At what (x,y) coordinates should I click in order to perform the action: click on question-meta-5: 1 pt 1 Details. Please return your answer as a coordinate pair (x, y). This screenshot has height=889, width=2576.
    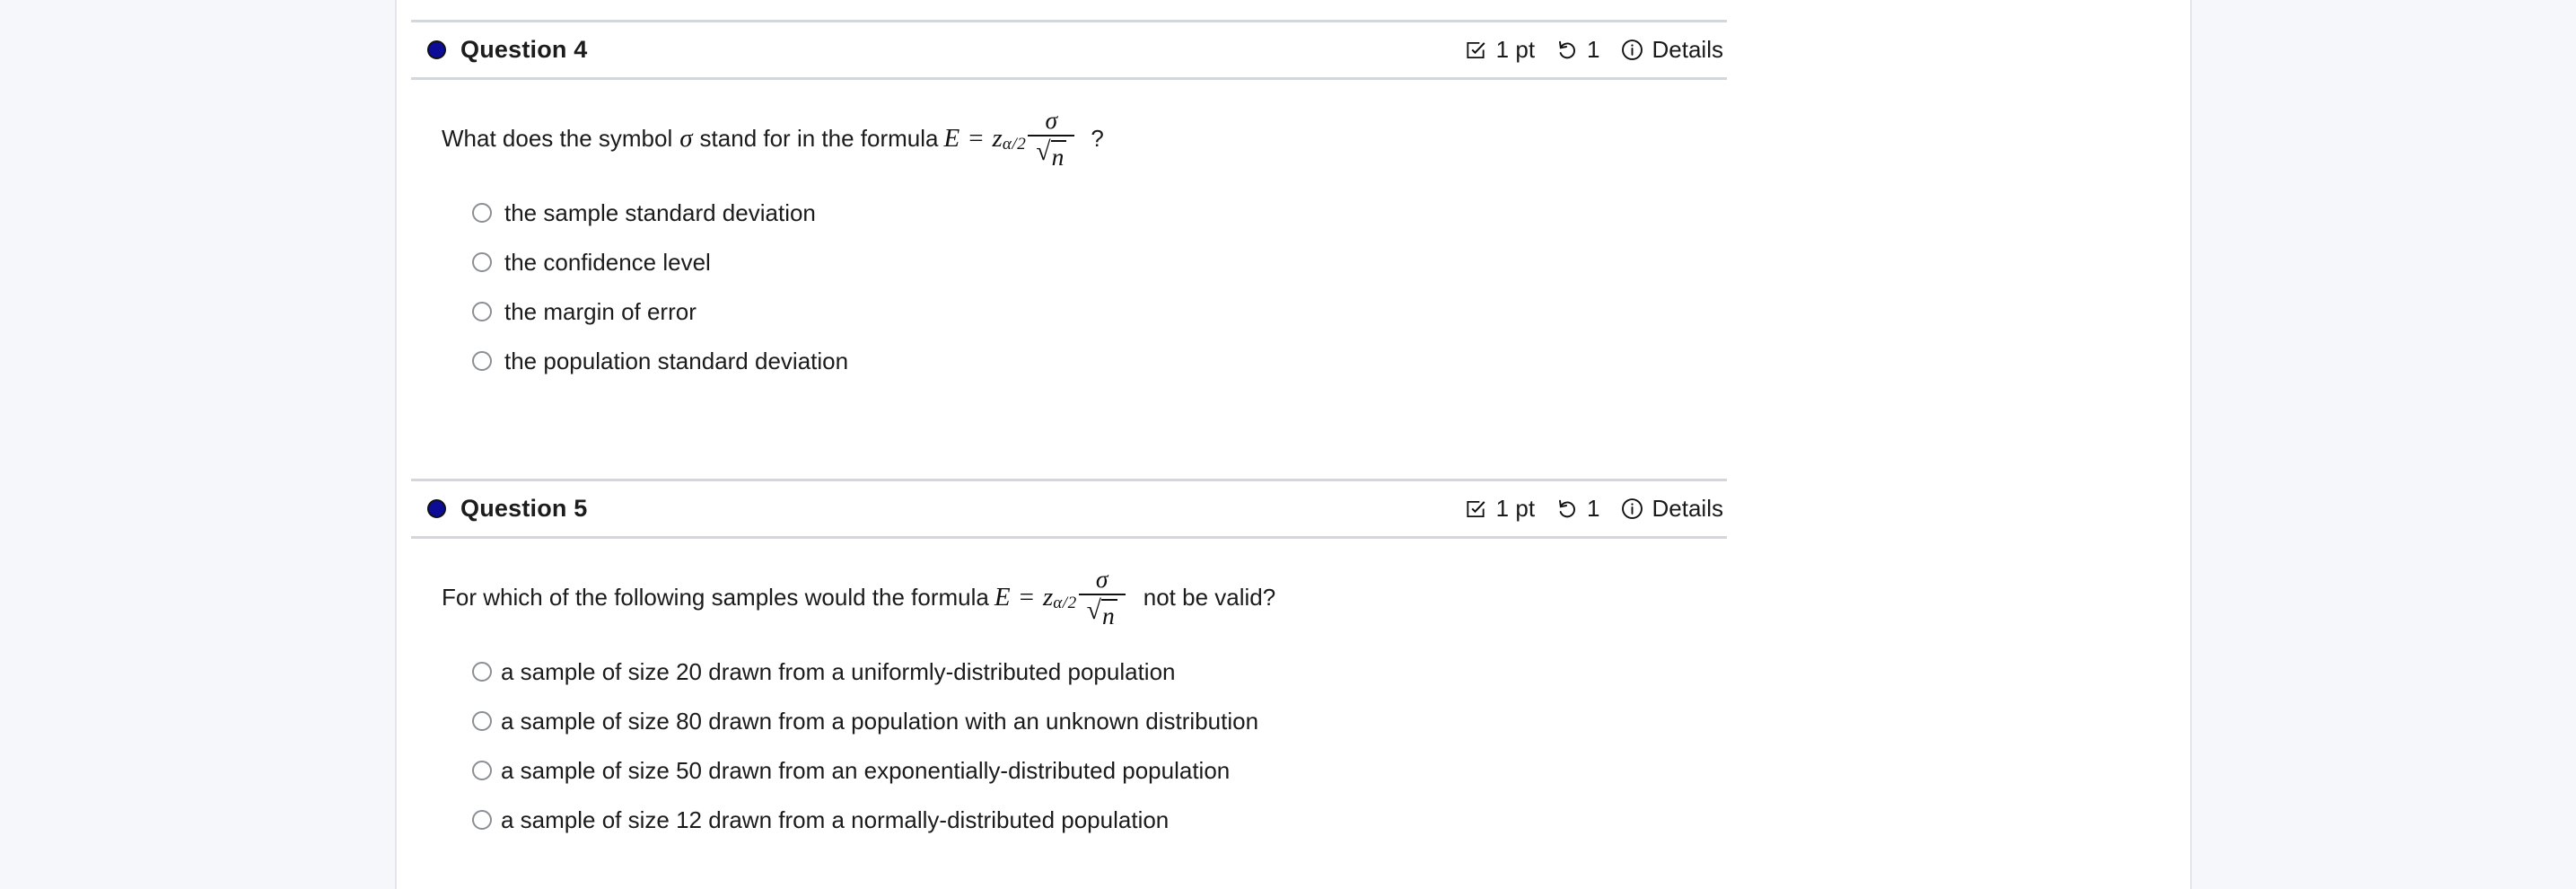
    Looking at the image, I should click on (1595, 509).